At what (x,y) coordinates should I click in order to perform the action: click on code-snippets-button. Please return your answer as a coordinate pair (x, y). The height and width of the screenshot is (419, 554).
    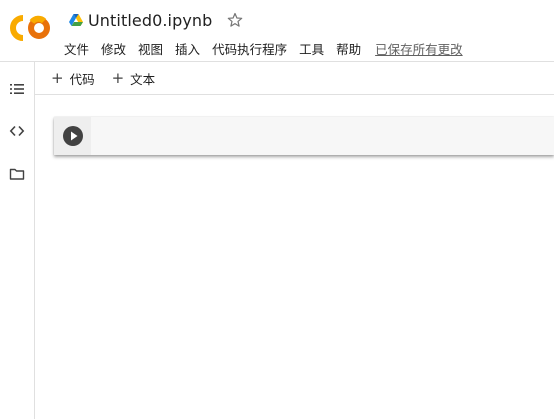
    Looking at the image, I should click on (17, 131).